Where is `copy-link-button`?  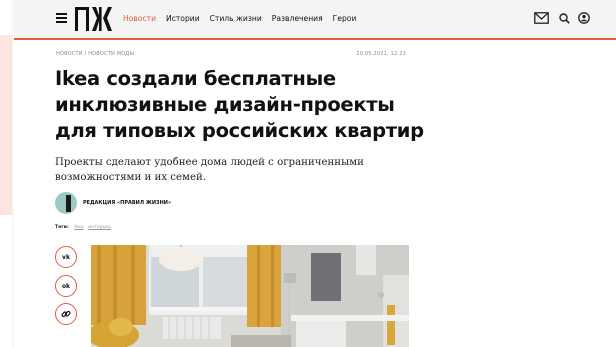 copy-link-button is located at coordinates (66, 314).